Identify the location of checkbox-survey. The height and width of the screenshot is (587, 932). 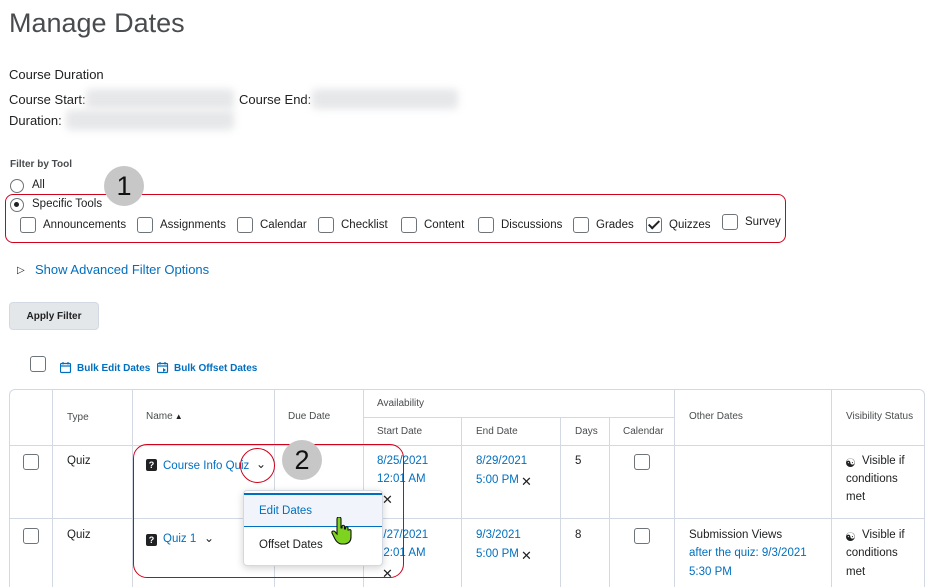
(730, 222).